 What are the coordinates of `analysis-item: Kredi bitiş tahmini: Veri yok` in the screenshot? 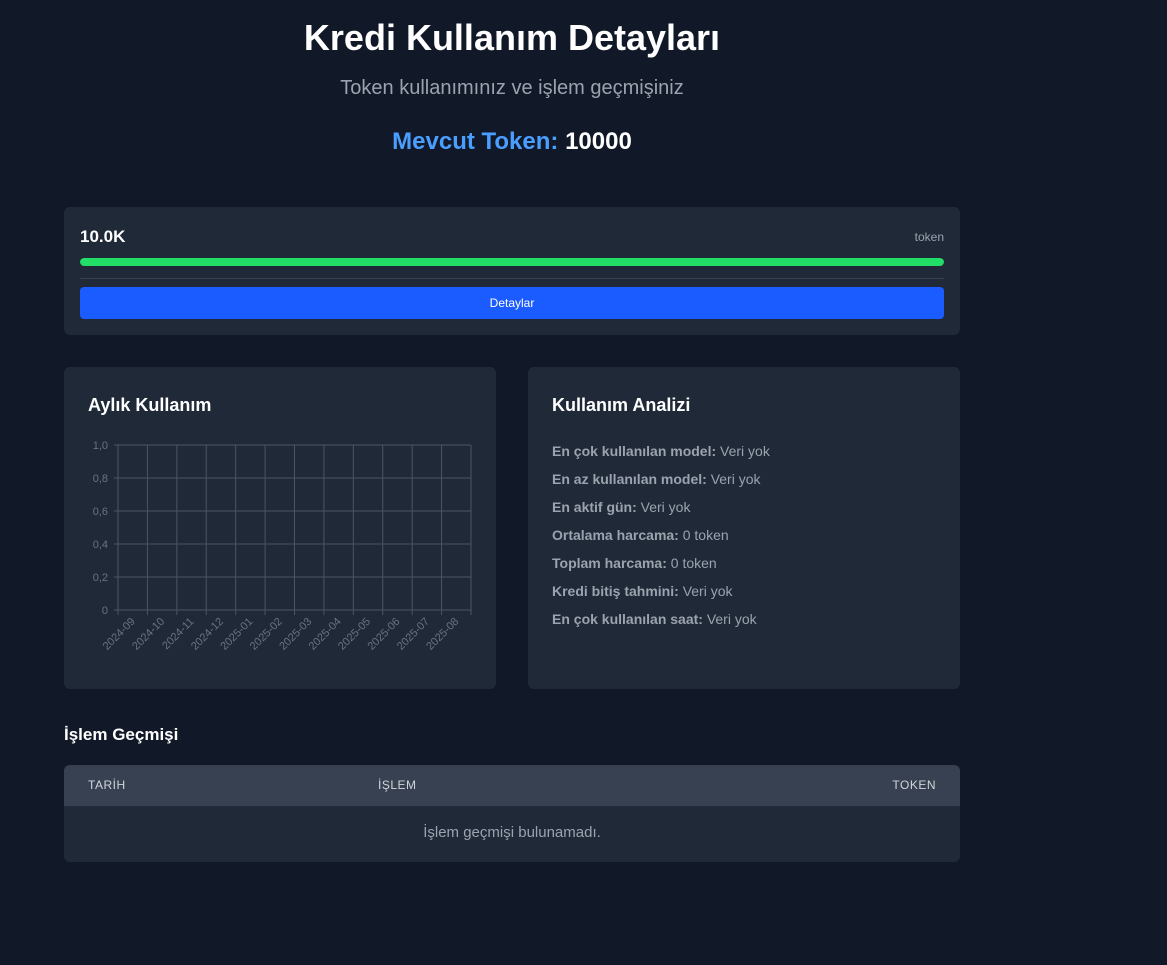 It's located at (661, 591).